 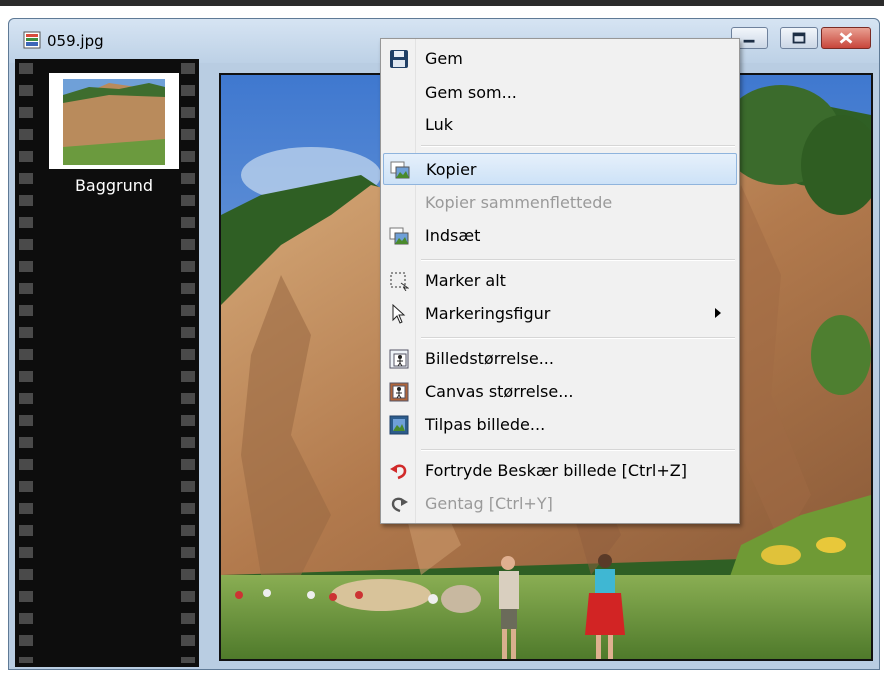 I want to click on undo-arrow-icon, so click(x=398, y=472).